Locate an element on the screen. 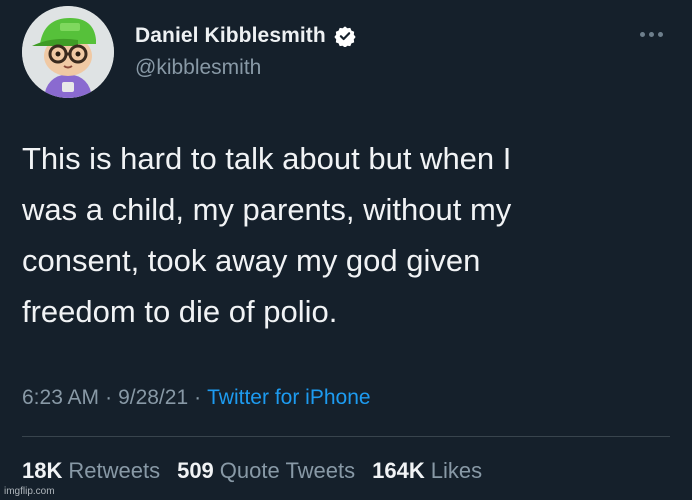 This screenshot has width=692, height=500. villager-avatar-icon is located at coordinates (68, 52).